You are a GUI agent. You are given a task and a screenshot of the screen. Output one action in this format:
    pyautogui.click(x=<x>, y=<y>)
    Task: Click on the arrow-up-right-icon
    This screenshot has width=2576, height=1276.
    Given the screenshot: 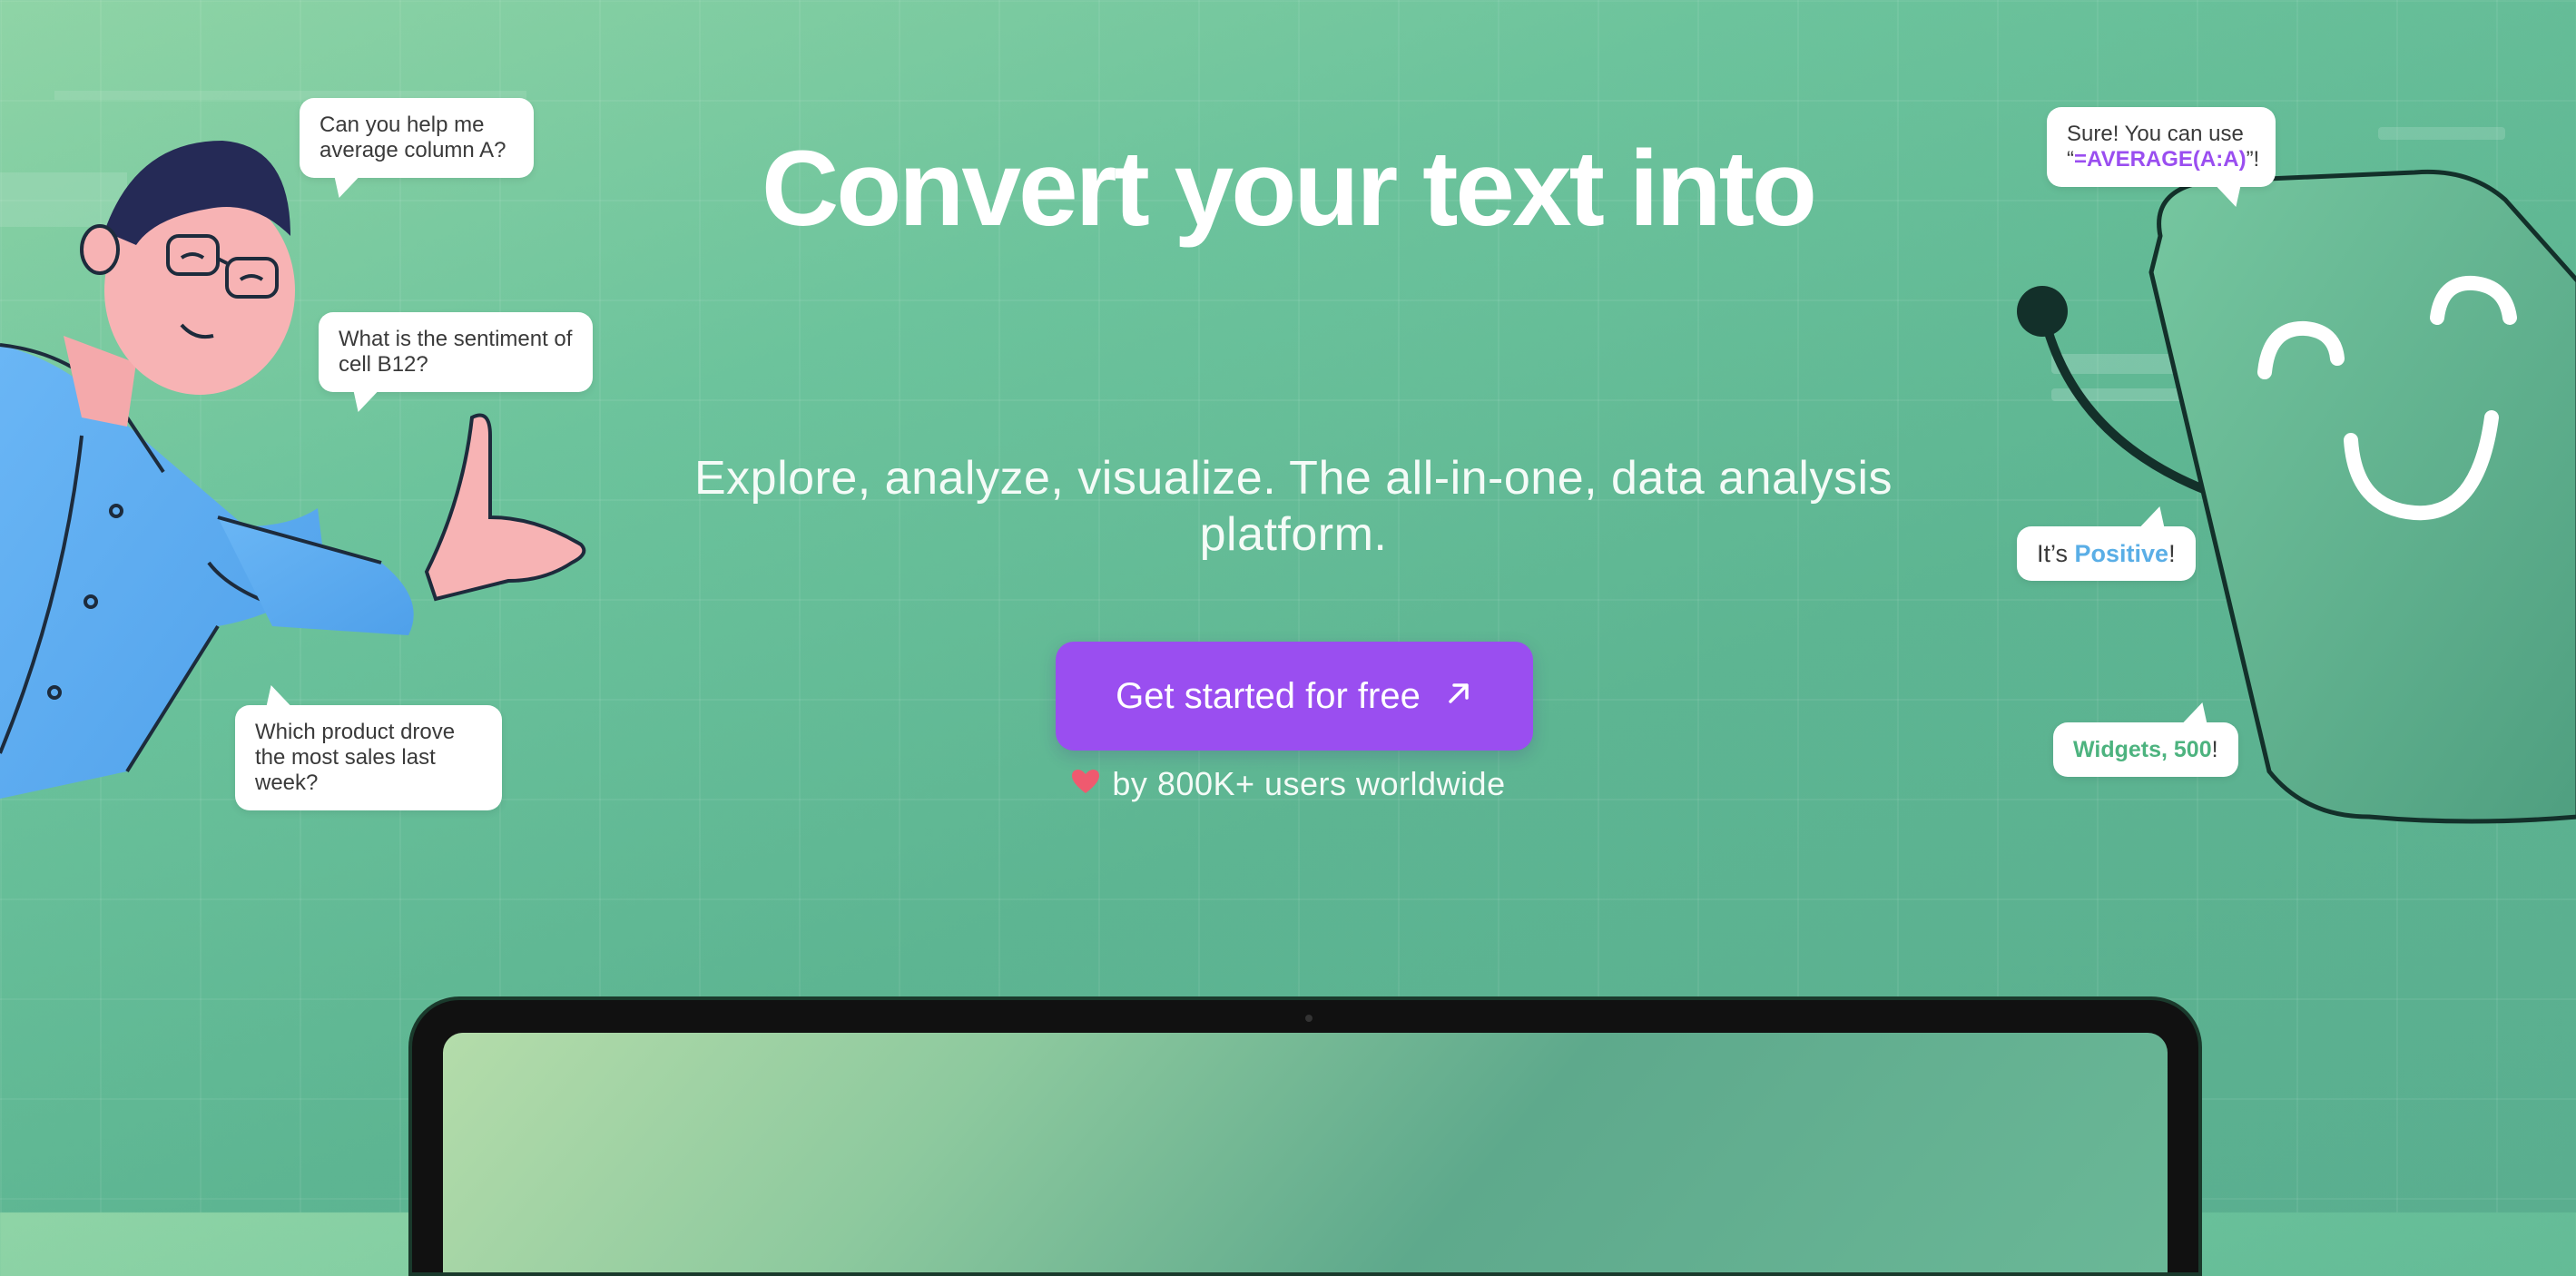 What is the action you would take?
    pyautogui.click(x=1458, y=696)
    